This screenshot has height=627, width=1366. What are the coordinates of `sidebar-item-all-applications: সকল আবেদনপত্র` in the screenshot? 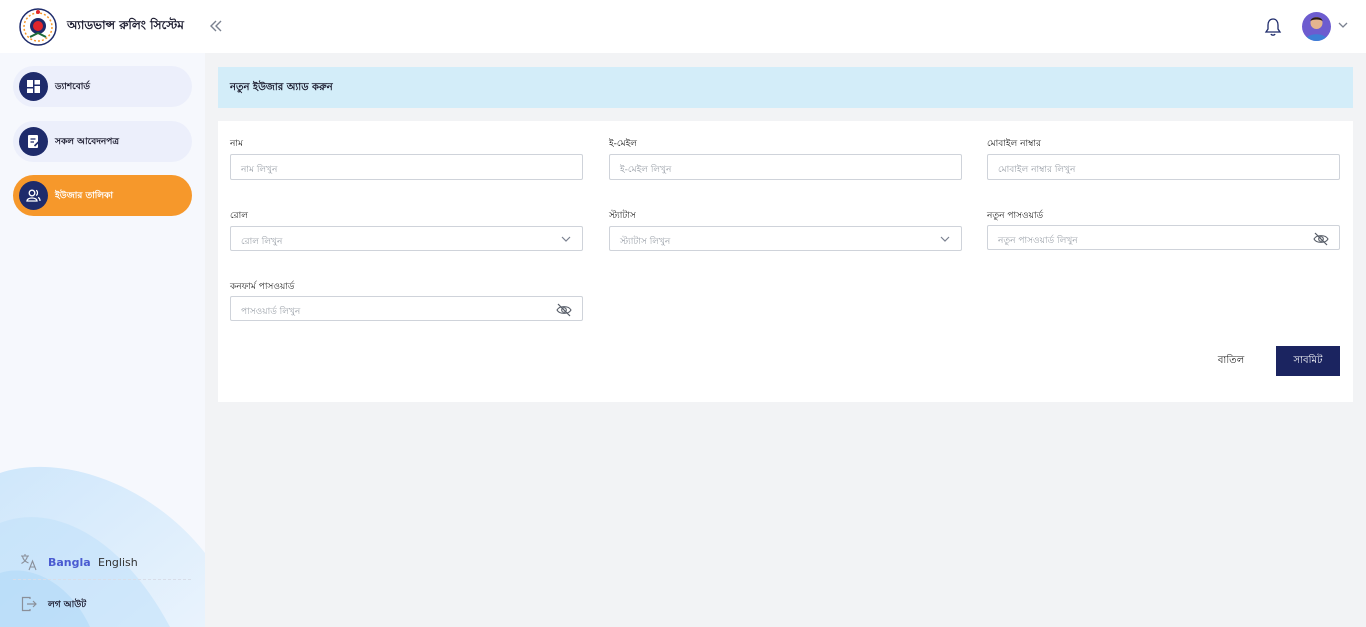 It's located at (102, 141).